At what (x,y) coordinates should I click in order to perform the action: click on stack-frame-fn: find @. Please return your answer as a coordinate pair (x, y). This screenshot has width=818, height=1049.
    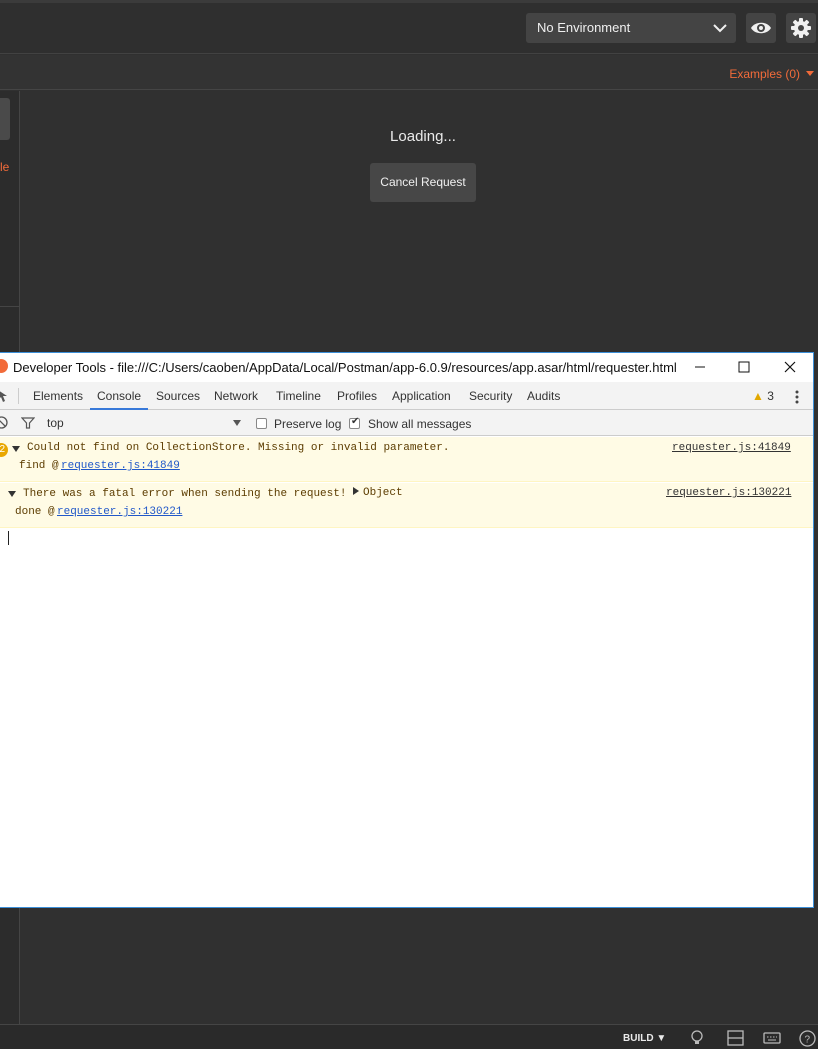
    Looking at the image, I should click on (39, 466).